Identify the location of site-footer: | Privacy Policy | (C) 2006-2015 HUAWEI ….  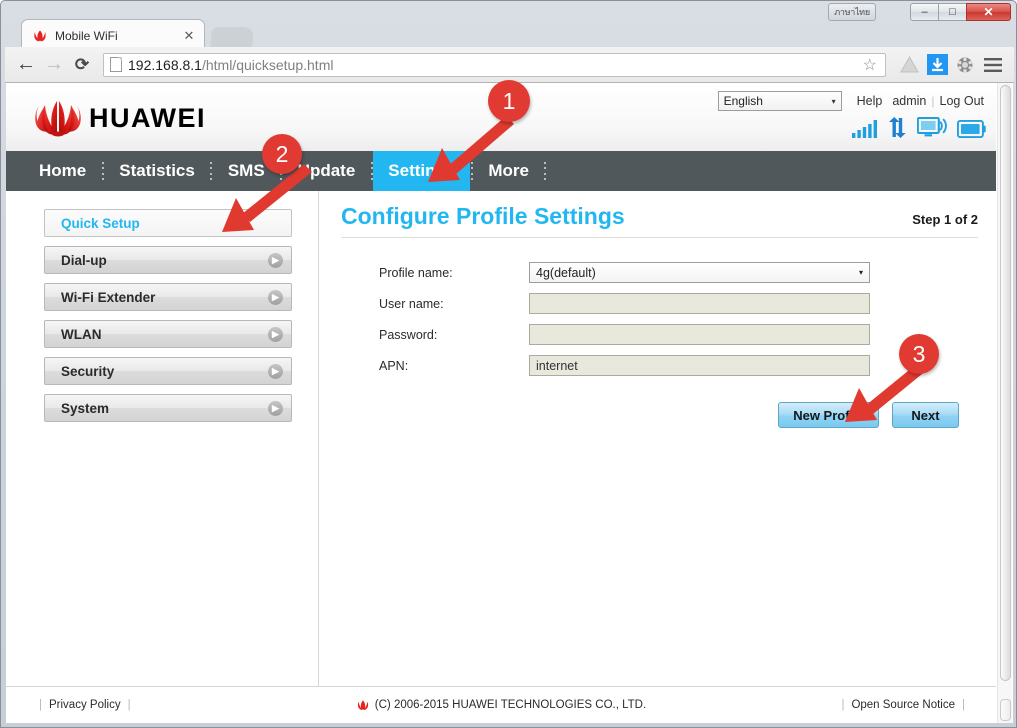
(501, 704).